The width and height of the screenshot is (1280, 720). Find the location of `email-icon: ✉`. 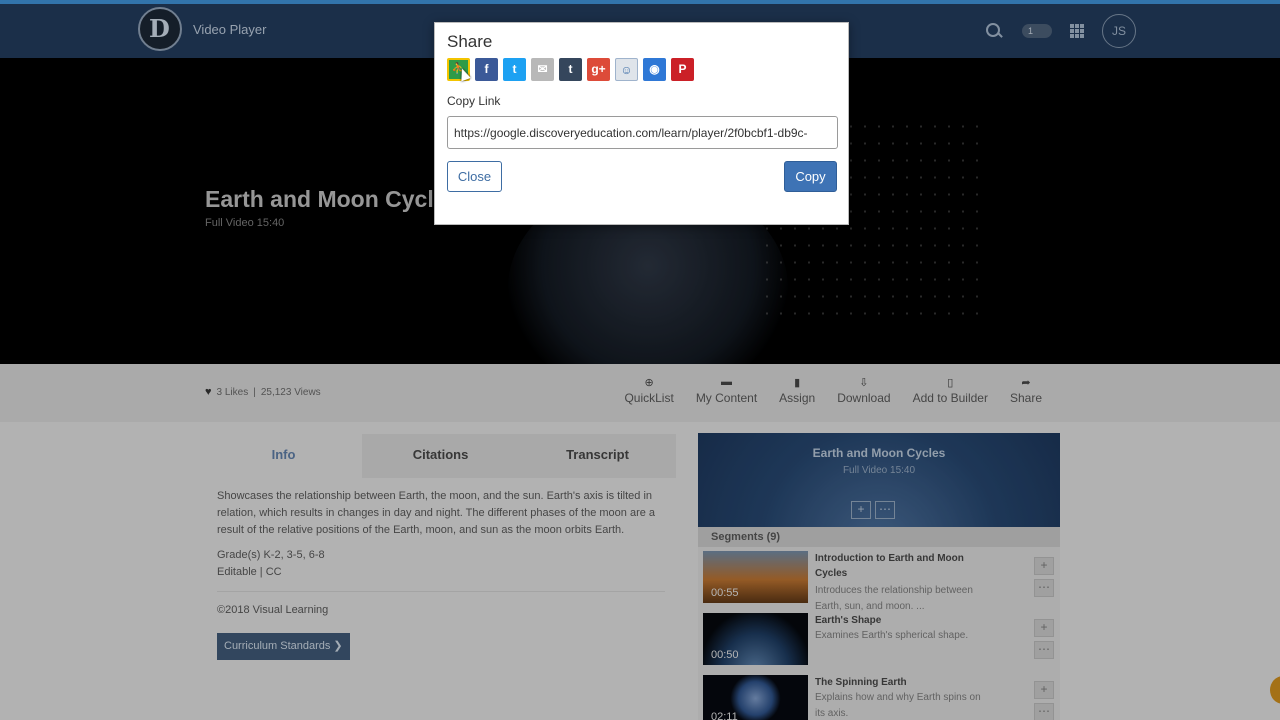

email-icon: ✉ is located at coordinates (542, 69).